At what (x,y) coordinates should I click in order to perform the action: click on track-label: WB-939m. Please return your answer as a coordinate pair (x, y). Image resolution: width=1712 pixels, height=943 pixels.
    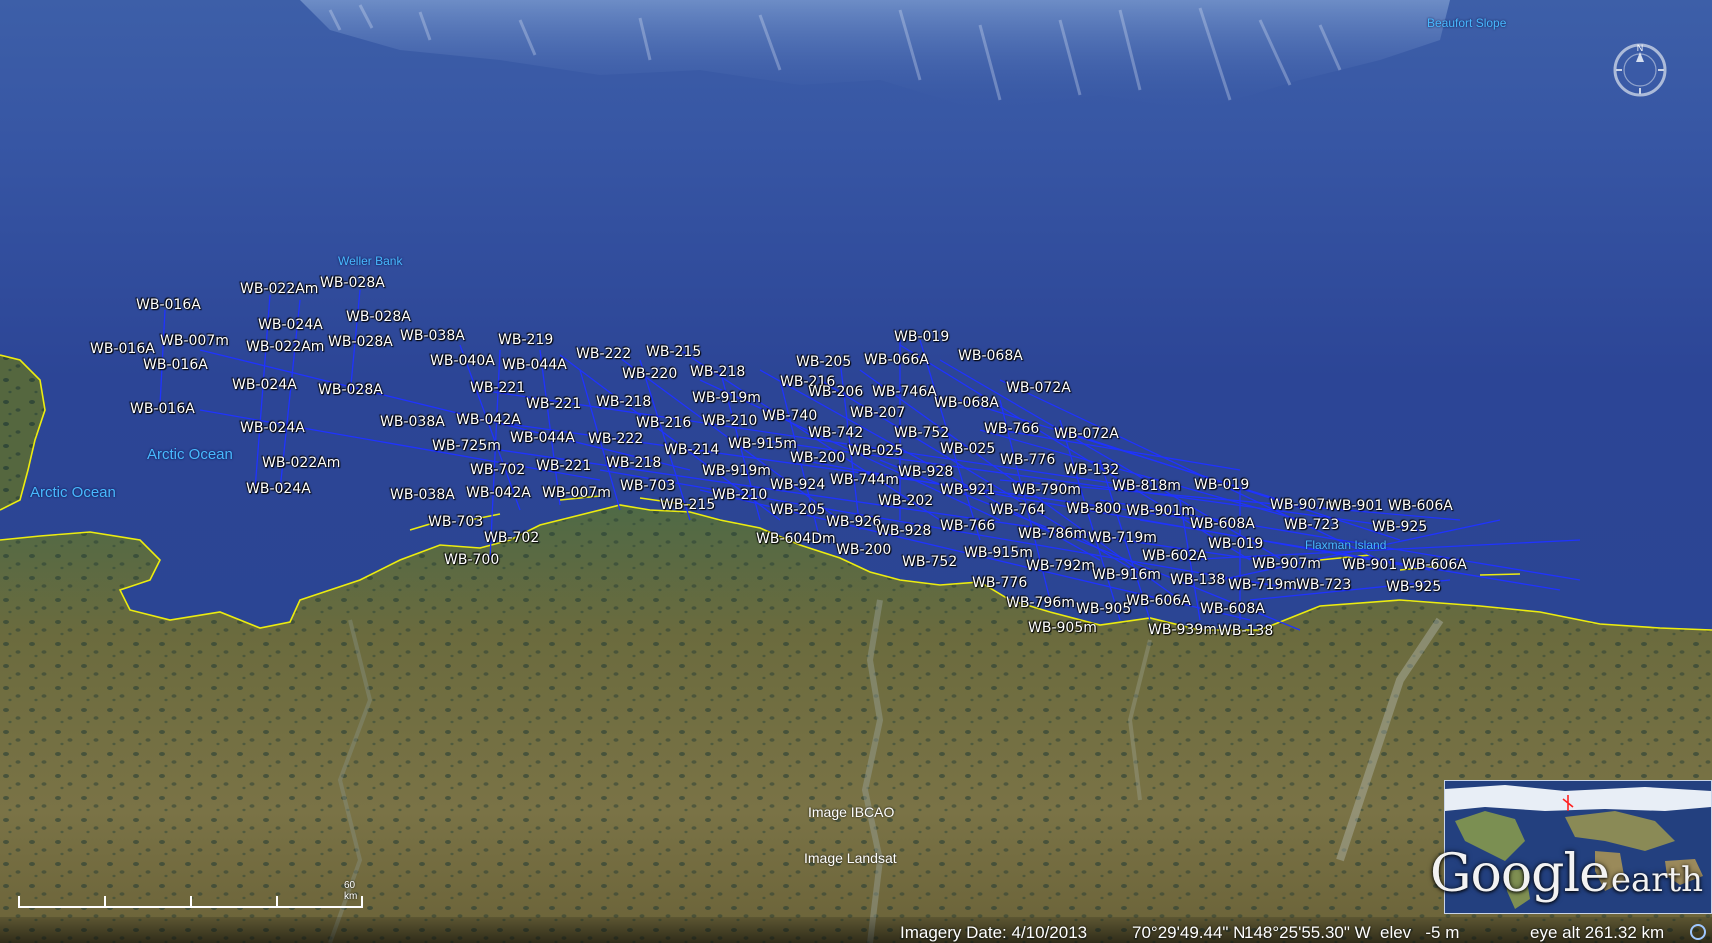
    Looking at the image, I should click on (1182, 630).